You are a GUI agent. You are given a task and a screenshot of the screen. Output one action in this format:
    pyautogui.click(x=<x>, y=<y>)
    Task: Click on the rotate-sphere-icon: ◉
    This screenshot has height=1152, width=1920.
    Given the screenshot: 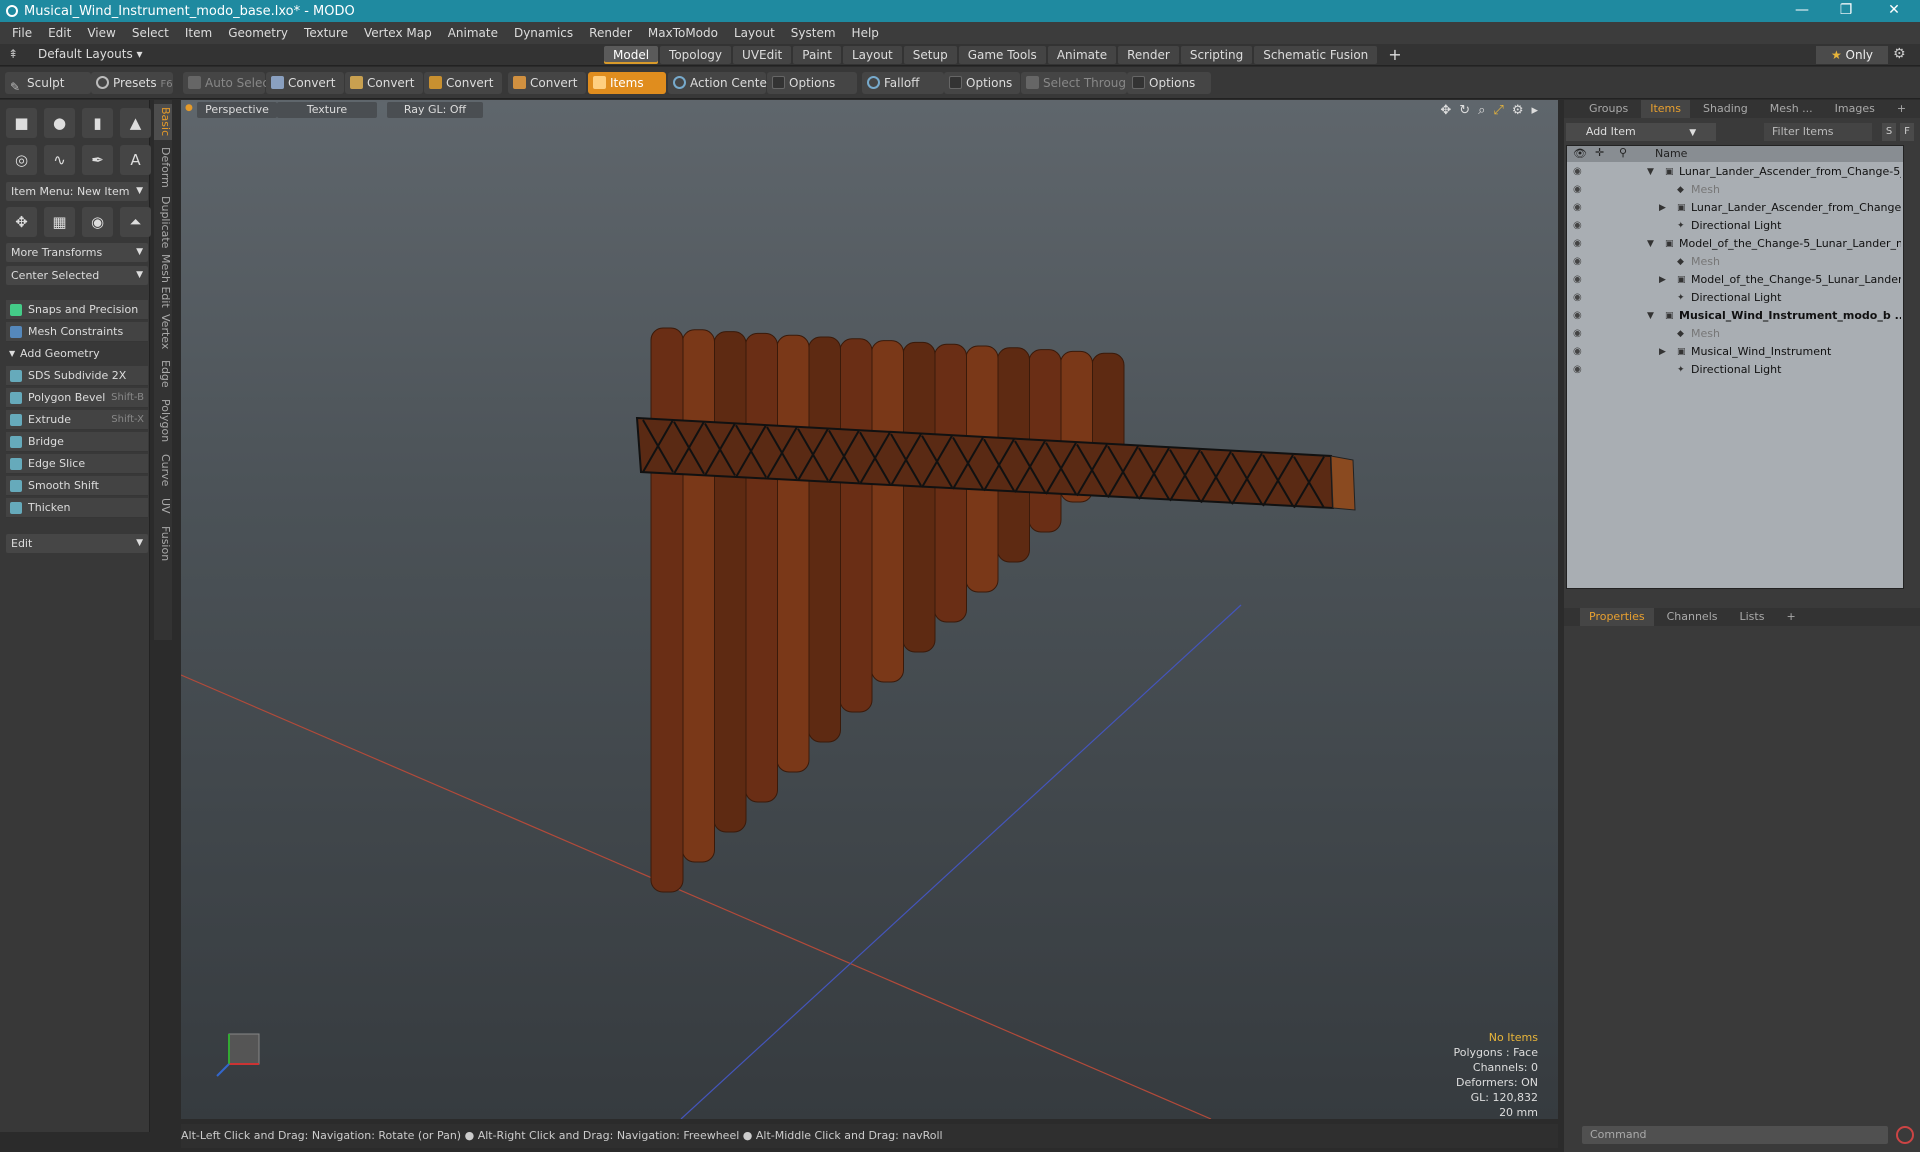 What is the action you would take?
    pyautogui.click(x=97, y=222)
    